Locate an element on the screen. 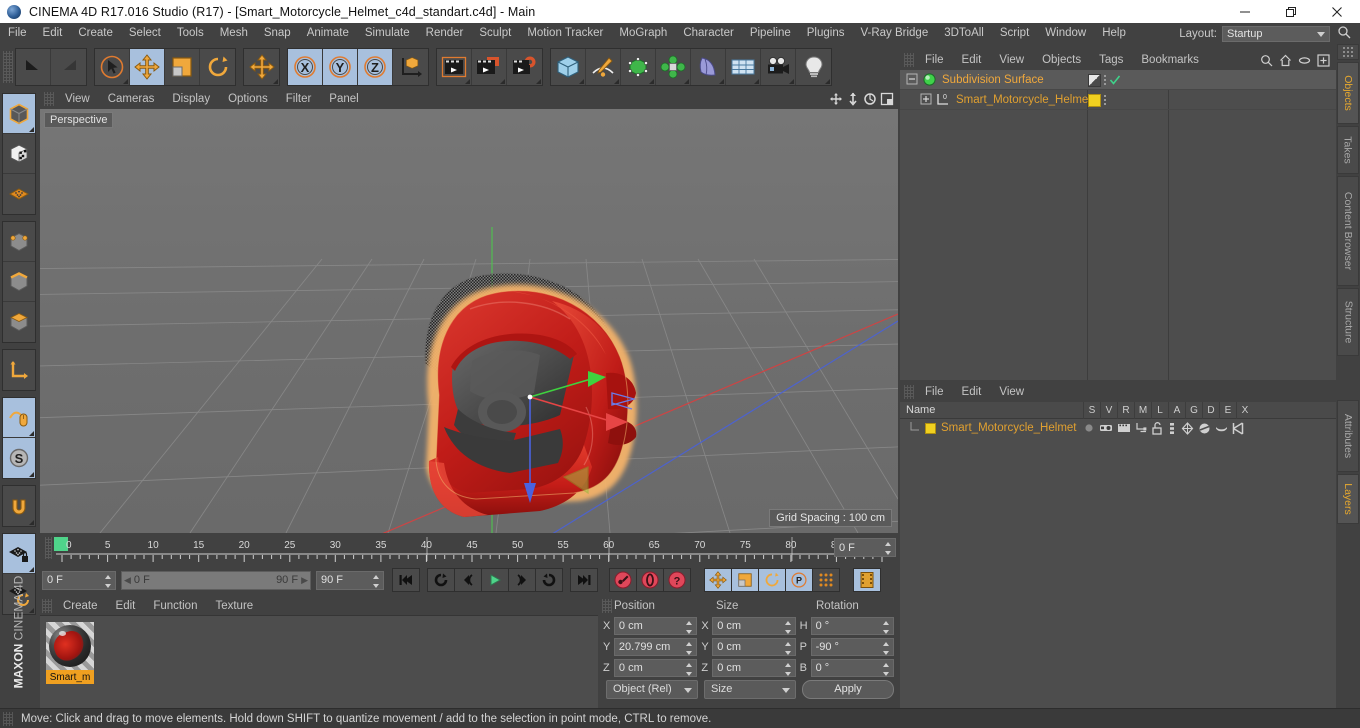  menu-motion-tracker: Motion Tracker is located at coordinates (565, 33).